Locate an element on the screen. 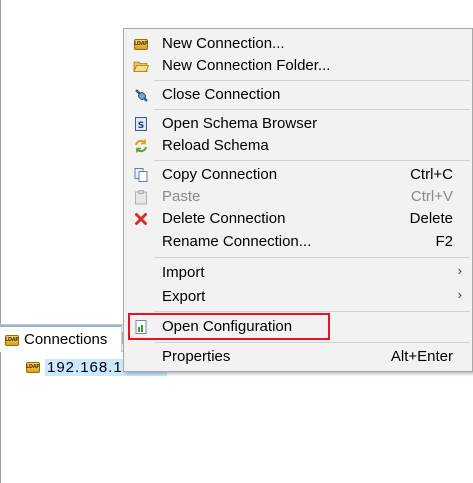  menu-shortcut: Ctrl+V is located at coordinates (431, 196).